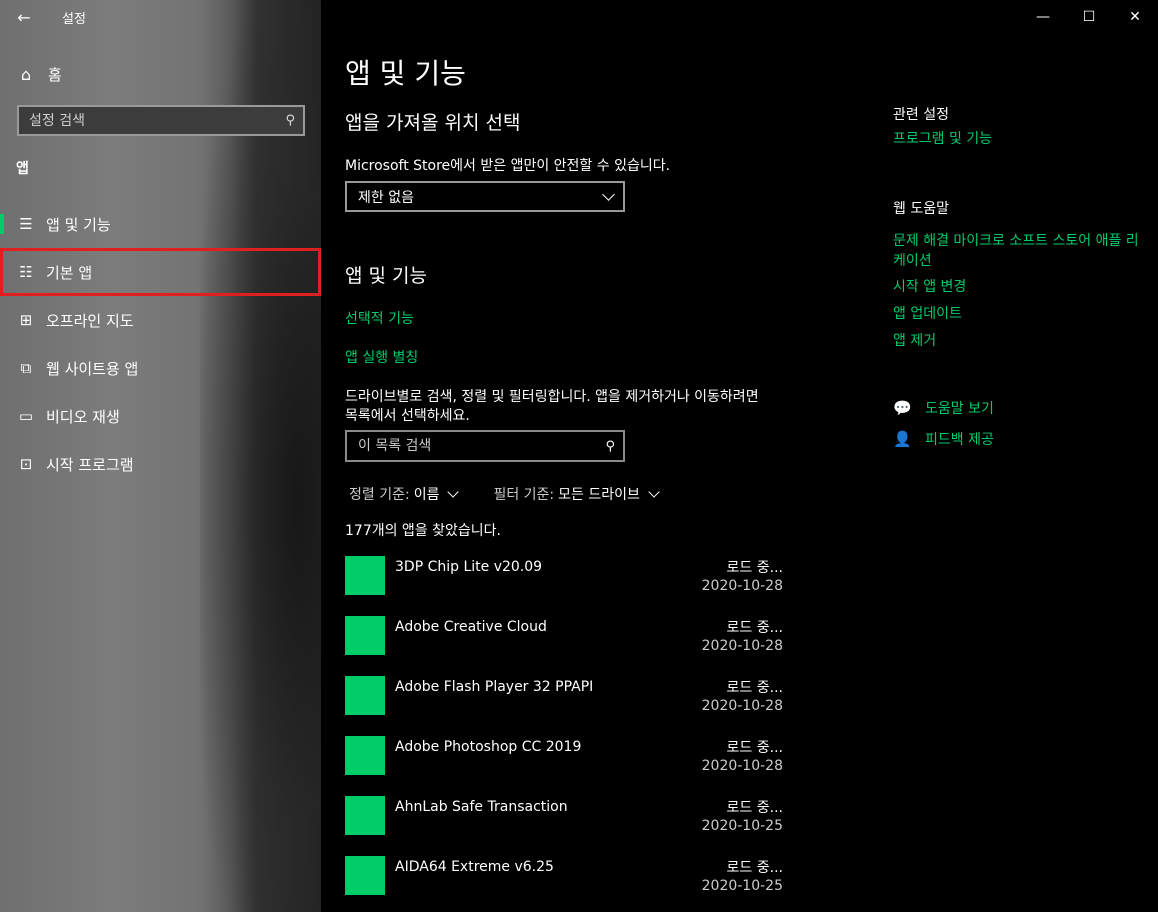 The width and height of the screenshot is (1158, 912). Describe the element at coordinates (488, 747) in the screenshot. I see `app-name: Adobe Photoshop CC 2019` at that location.